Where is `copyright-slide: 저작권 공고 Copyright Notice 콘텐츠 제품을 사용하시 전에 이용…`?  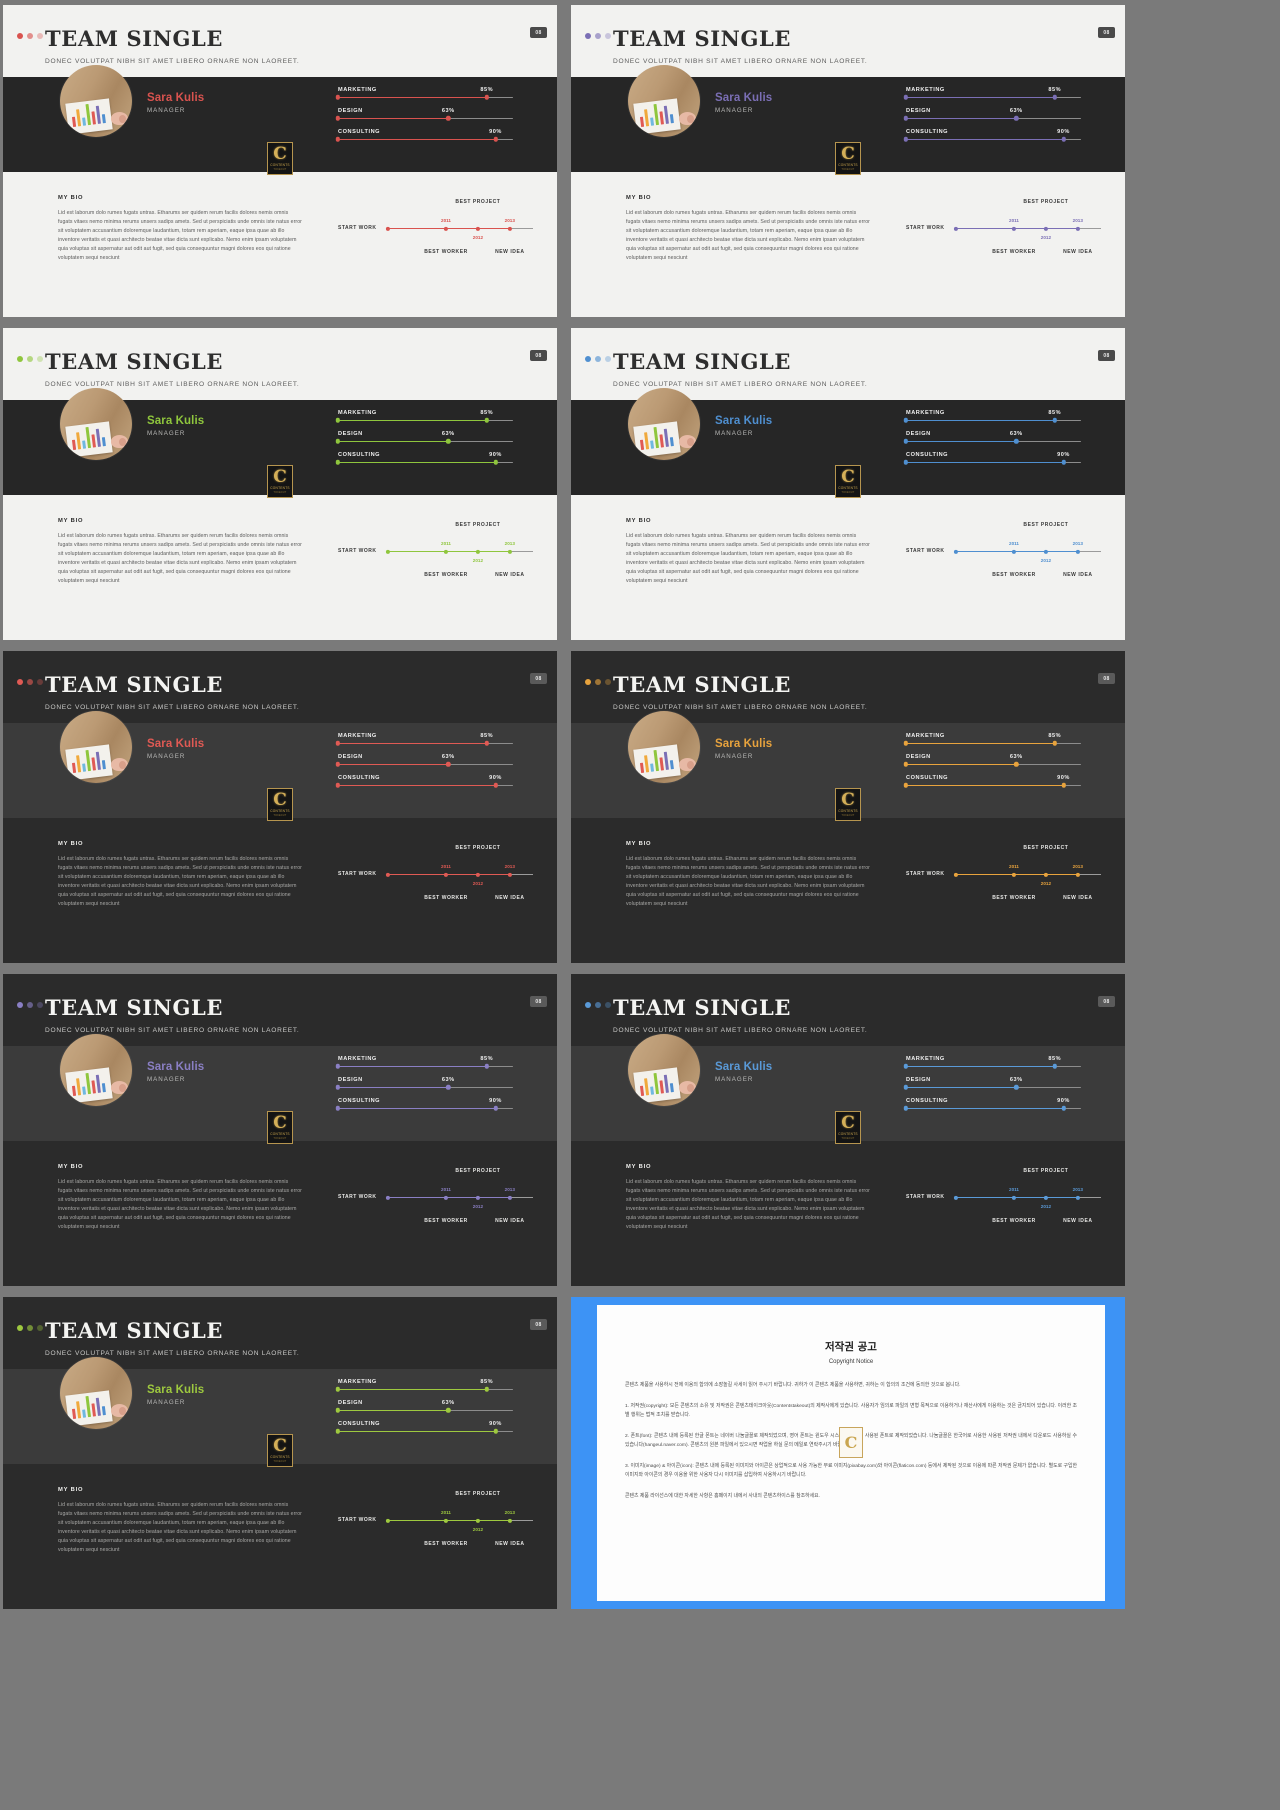 copyright-slide: 저작권 공고 Copyright Notice 콘텐츠 제품을 사용하시 전에 이용… is located at coordinates (848, 1453).